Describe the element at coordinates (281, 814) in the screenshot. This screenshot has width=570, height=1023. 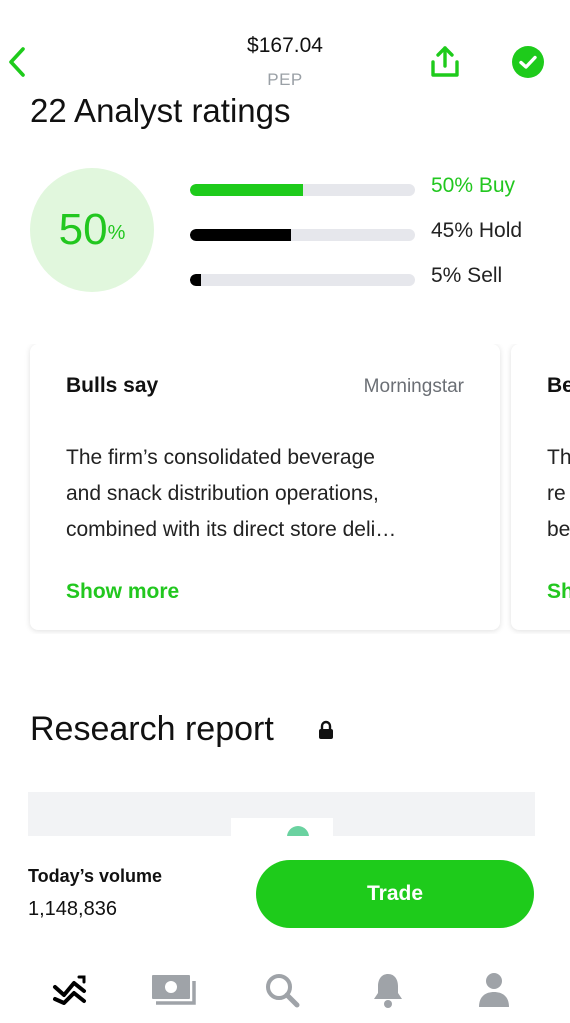
I see `research-report-preview` at that location.